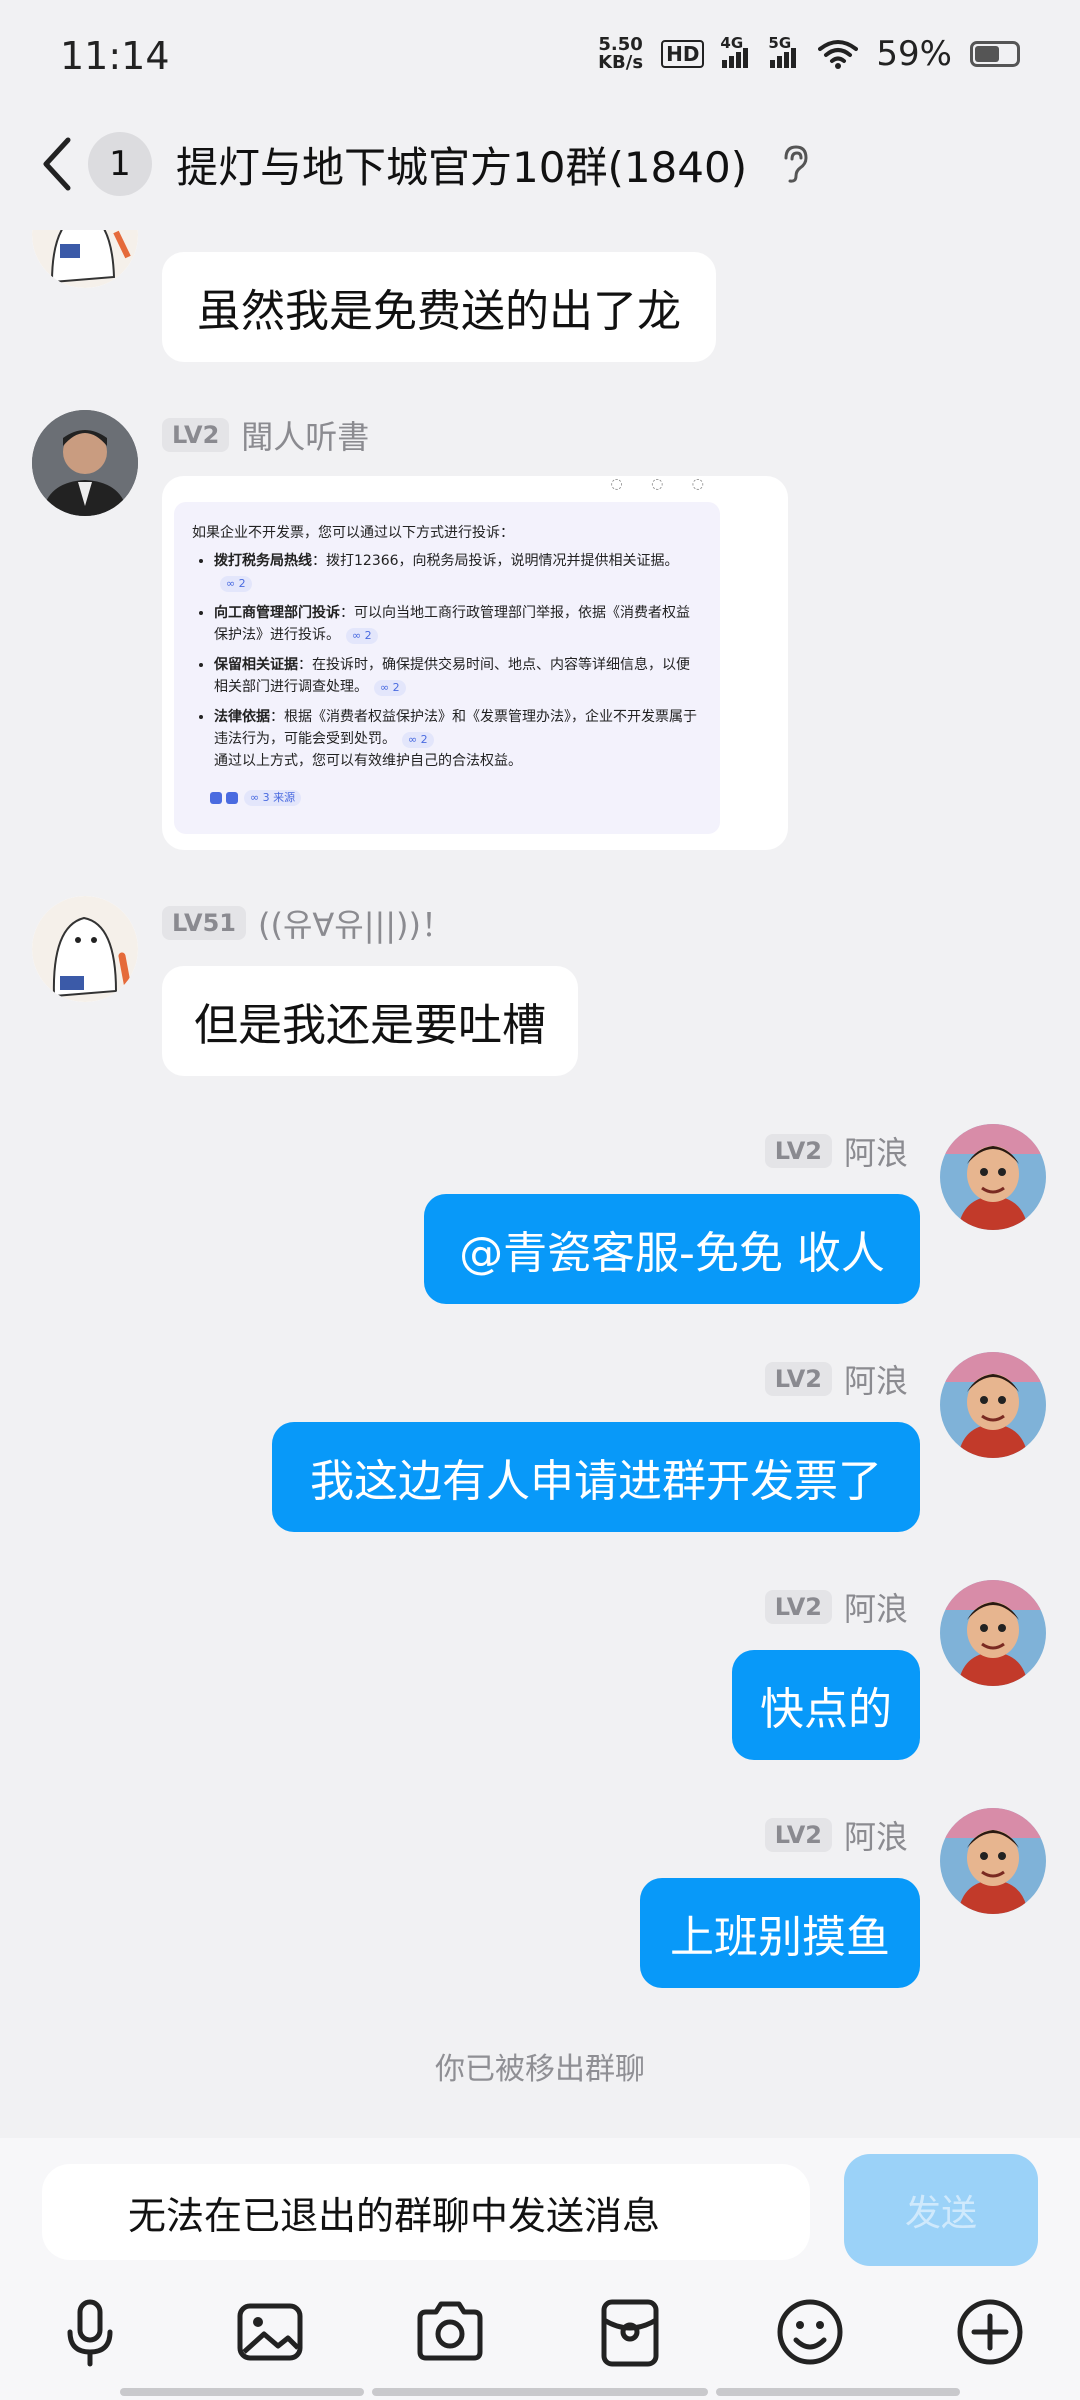  I want to click on image-icon, so click(270, 2332).